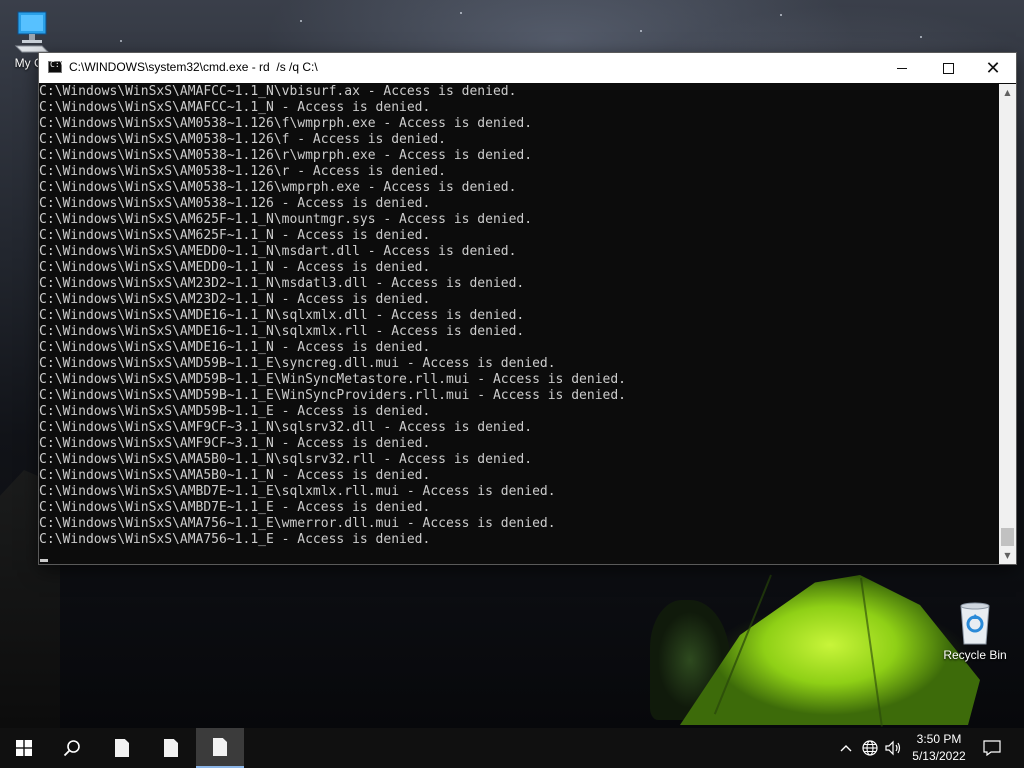 The width and height of the screenshot is (1024, 768). Describe the element at coordinates (44, 560) in the screenshot. I see `text-cursor` at that location.